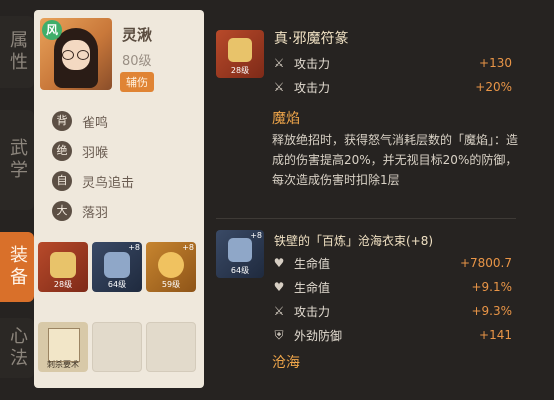  I want to click on skill-item: 自 灵鸟追击, so click(93, 181).